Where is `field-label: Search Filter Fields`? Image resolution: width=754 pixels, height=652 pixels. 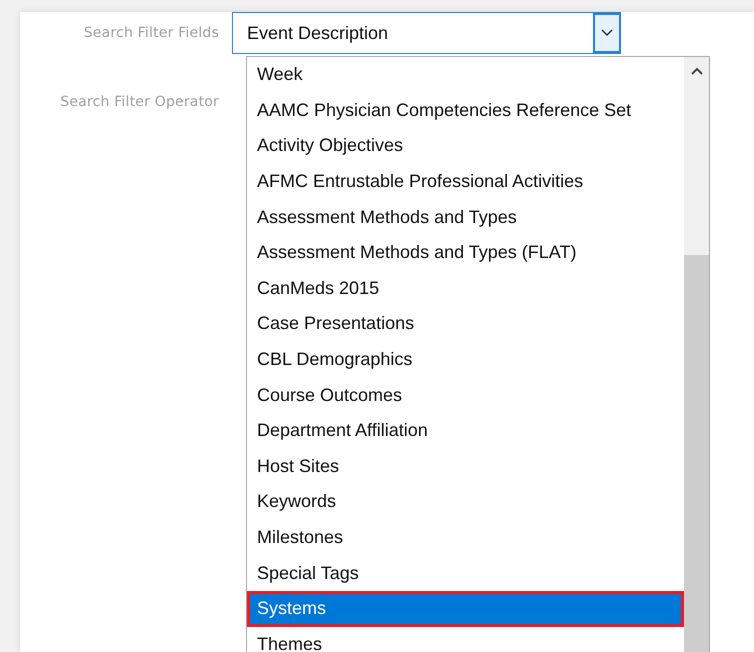 field-label: Search Filter Fields is located at coordinates (151, 33).